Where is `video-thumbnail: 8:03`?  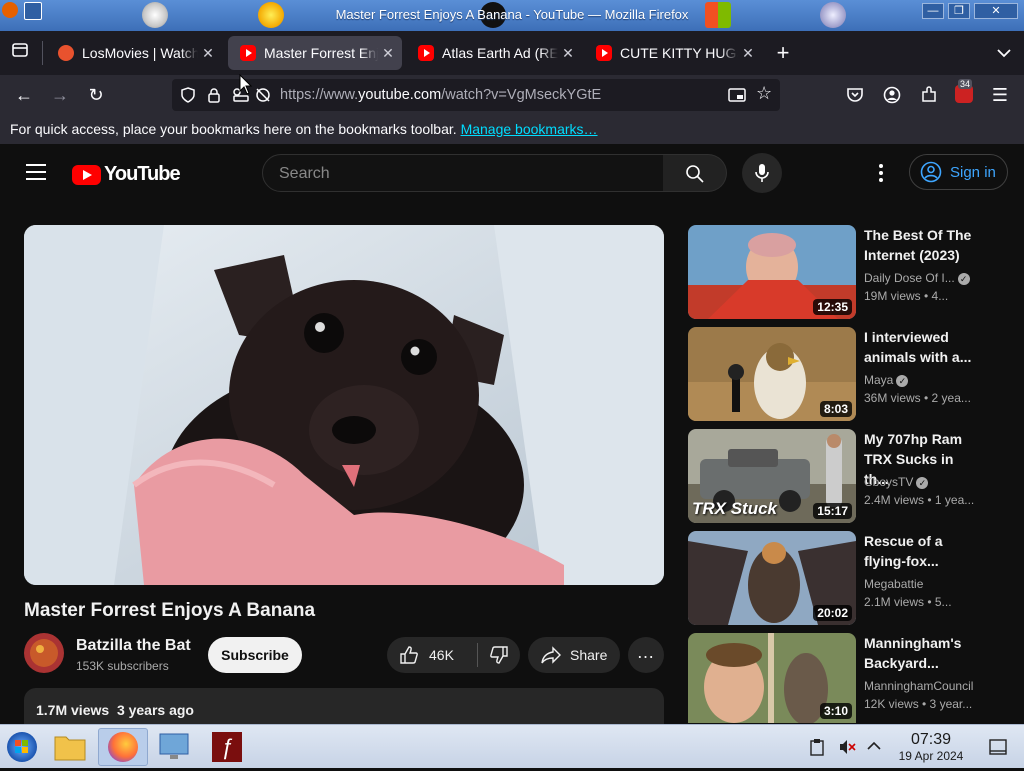 video-thumbnail: 8:03 is located at coordinates (772, 374).